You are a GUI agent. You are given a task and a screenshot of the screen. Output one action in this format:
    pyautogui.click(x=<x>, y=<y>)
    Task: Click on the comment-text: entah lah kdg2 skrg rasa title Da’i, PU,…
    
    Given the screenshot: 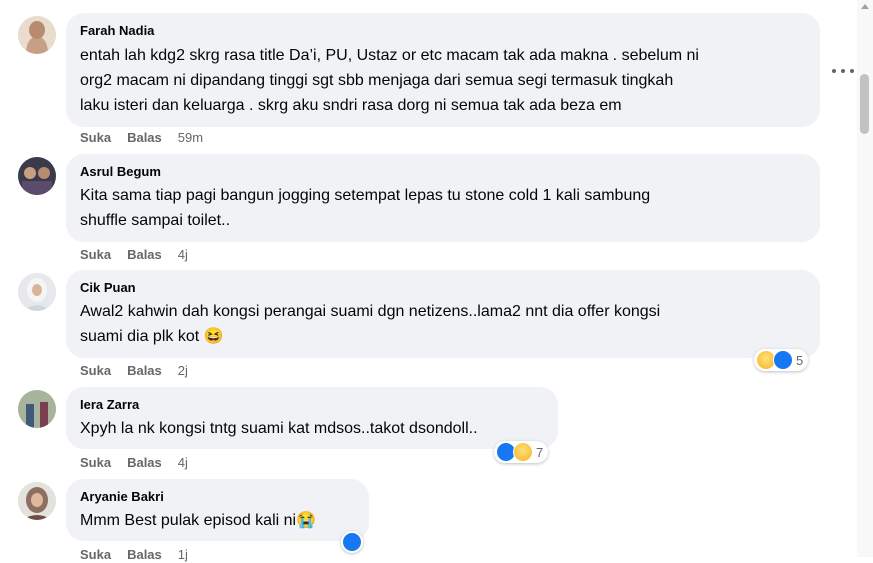 What is the action you would take?
    pyautogui.click(x=389, y=80)
    